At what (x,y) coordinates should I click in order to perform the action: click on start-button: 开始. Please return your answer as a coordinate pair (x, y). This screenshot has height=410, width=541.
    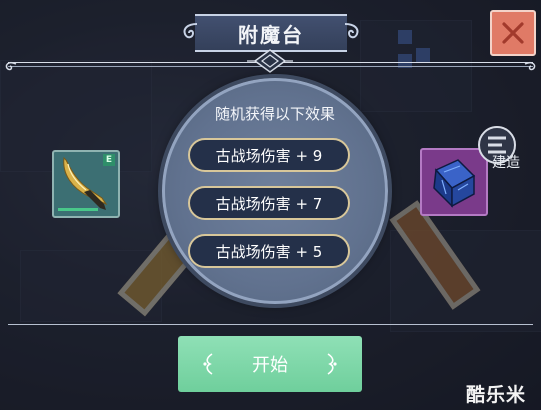
    Looking at the image, I should click on (270, 364).